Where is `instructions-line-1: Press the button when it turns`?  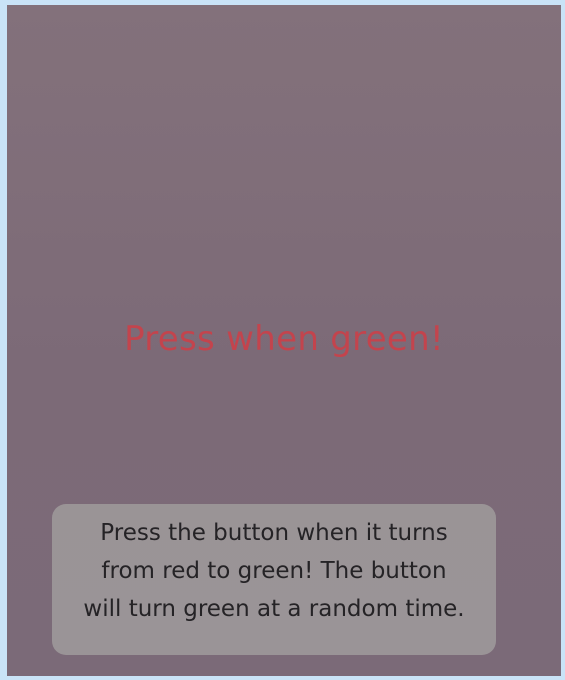 instructions-line-1: Press the button when it turns is located at coordinates (274, 533).